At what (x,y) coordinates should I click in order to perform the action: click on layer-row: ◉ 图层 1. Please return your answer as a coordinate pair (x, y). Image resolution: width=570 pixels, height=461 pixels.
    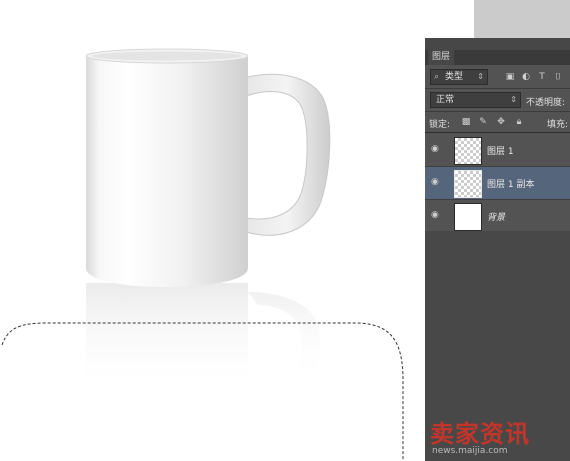
    Looking at the image, I should click on (497, 150).